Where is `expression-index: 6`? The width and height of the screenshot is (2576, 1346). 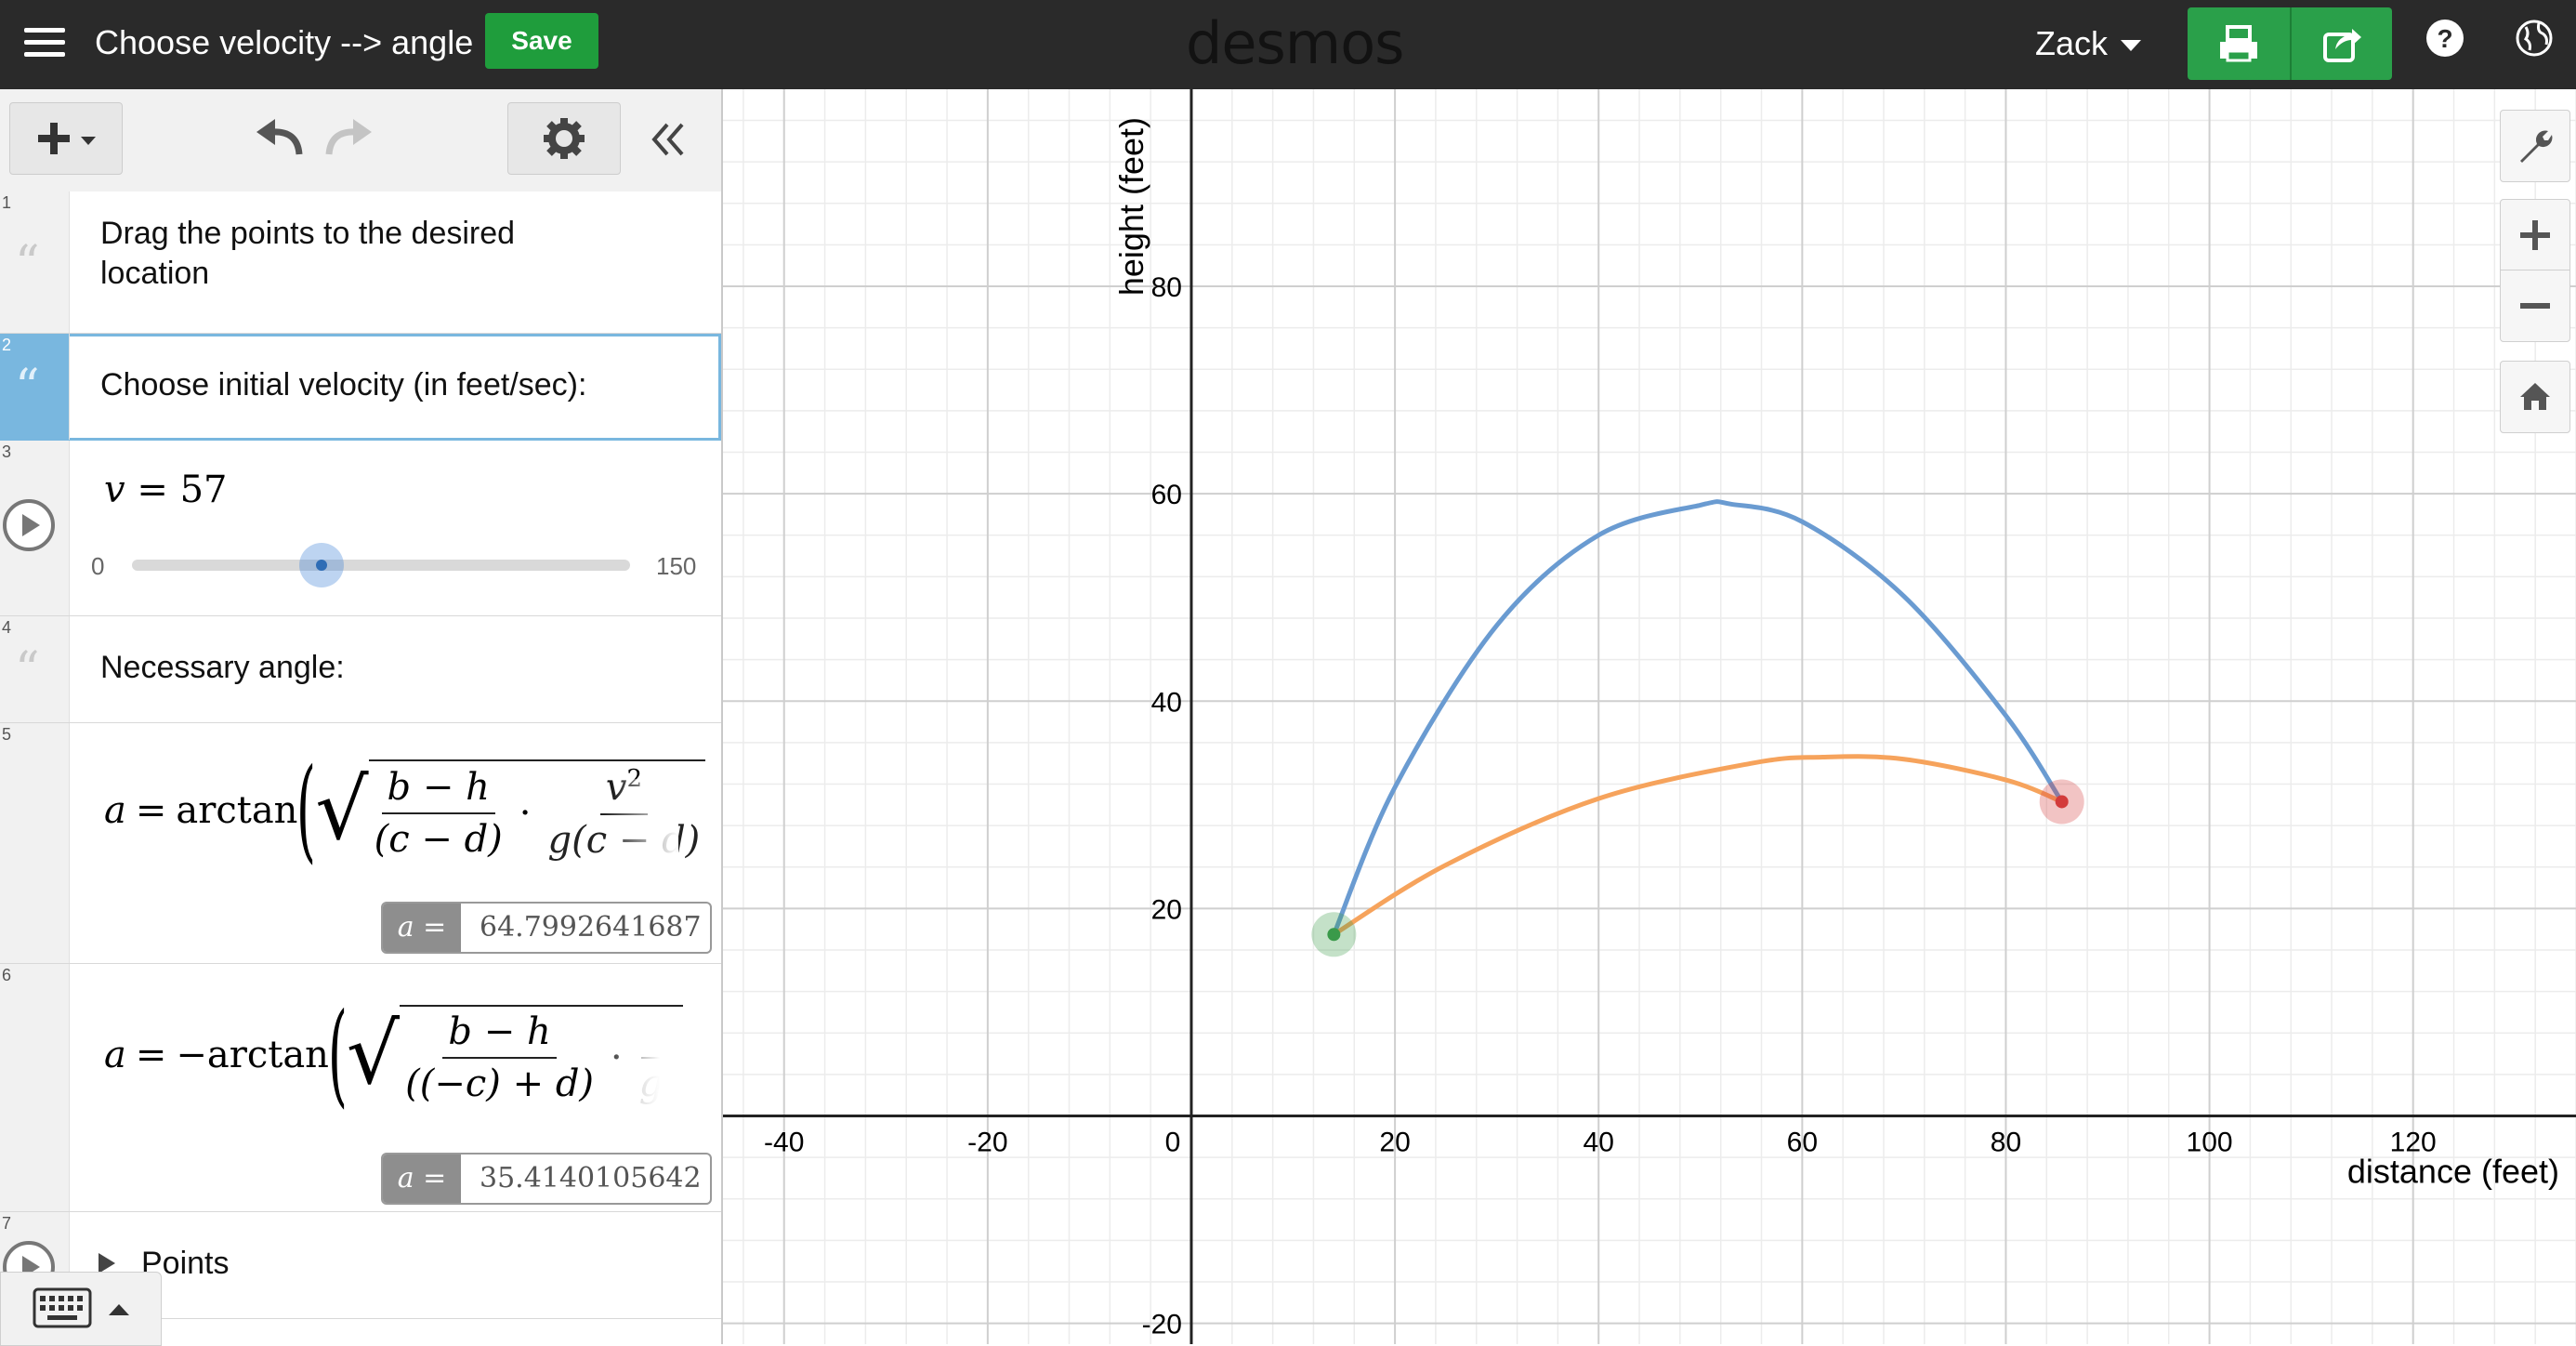
expression-index: 6 is located at coordinates (7, 975).